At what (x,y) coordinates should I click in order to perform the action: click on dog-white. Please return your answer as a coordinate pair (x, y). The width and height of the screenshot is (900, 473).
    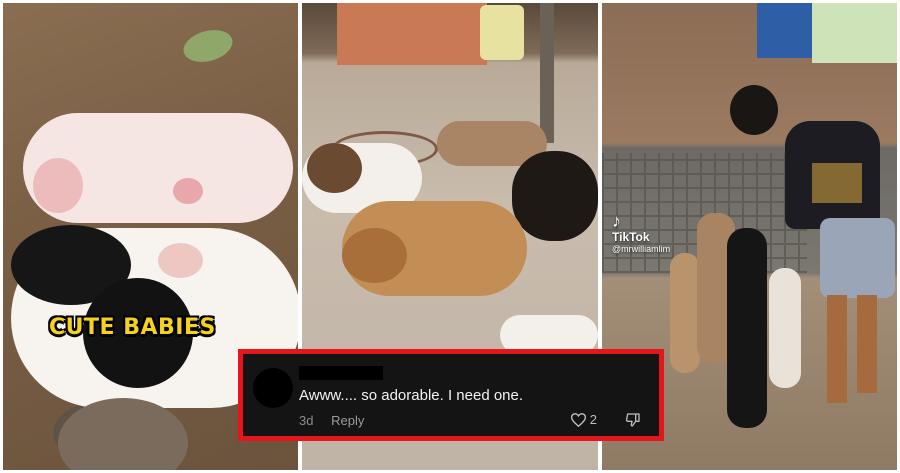
    Looking at the image, I should click on (785, 328).